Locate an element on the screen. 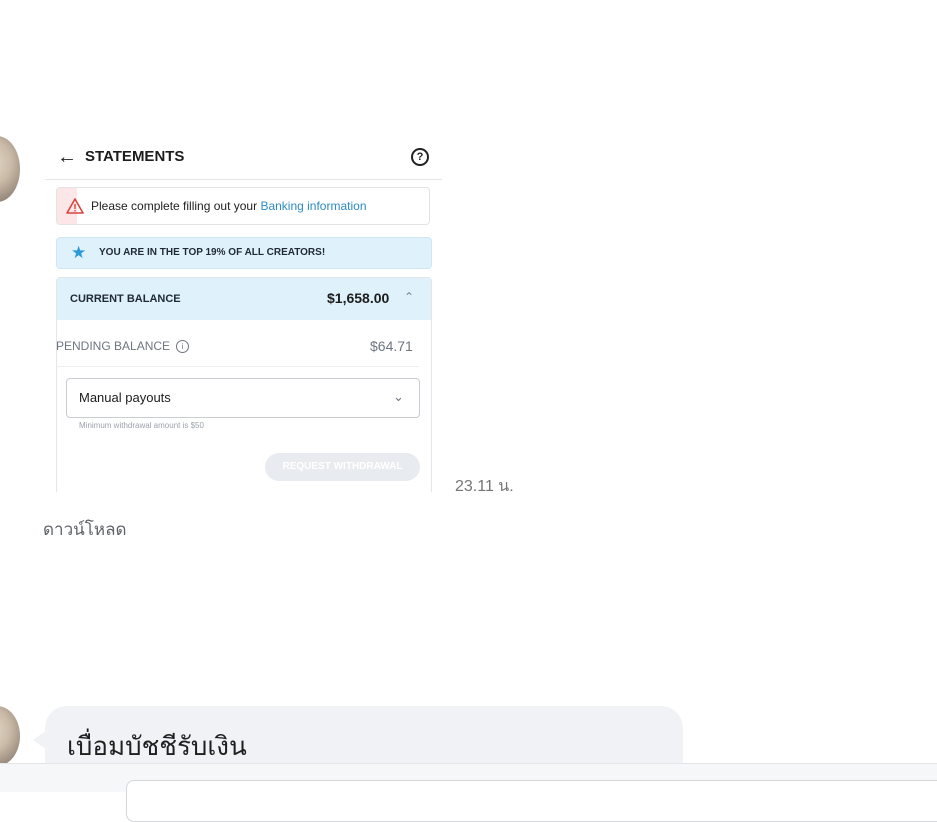 The height and width of the screenshot is (822, 937). banking-information-link: Banking information is located at coordinates (313, 206).